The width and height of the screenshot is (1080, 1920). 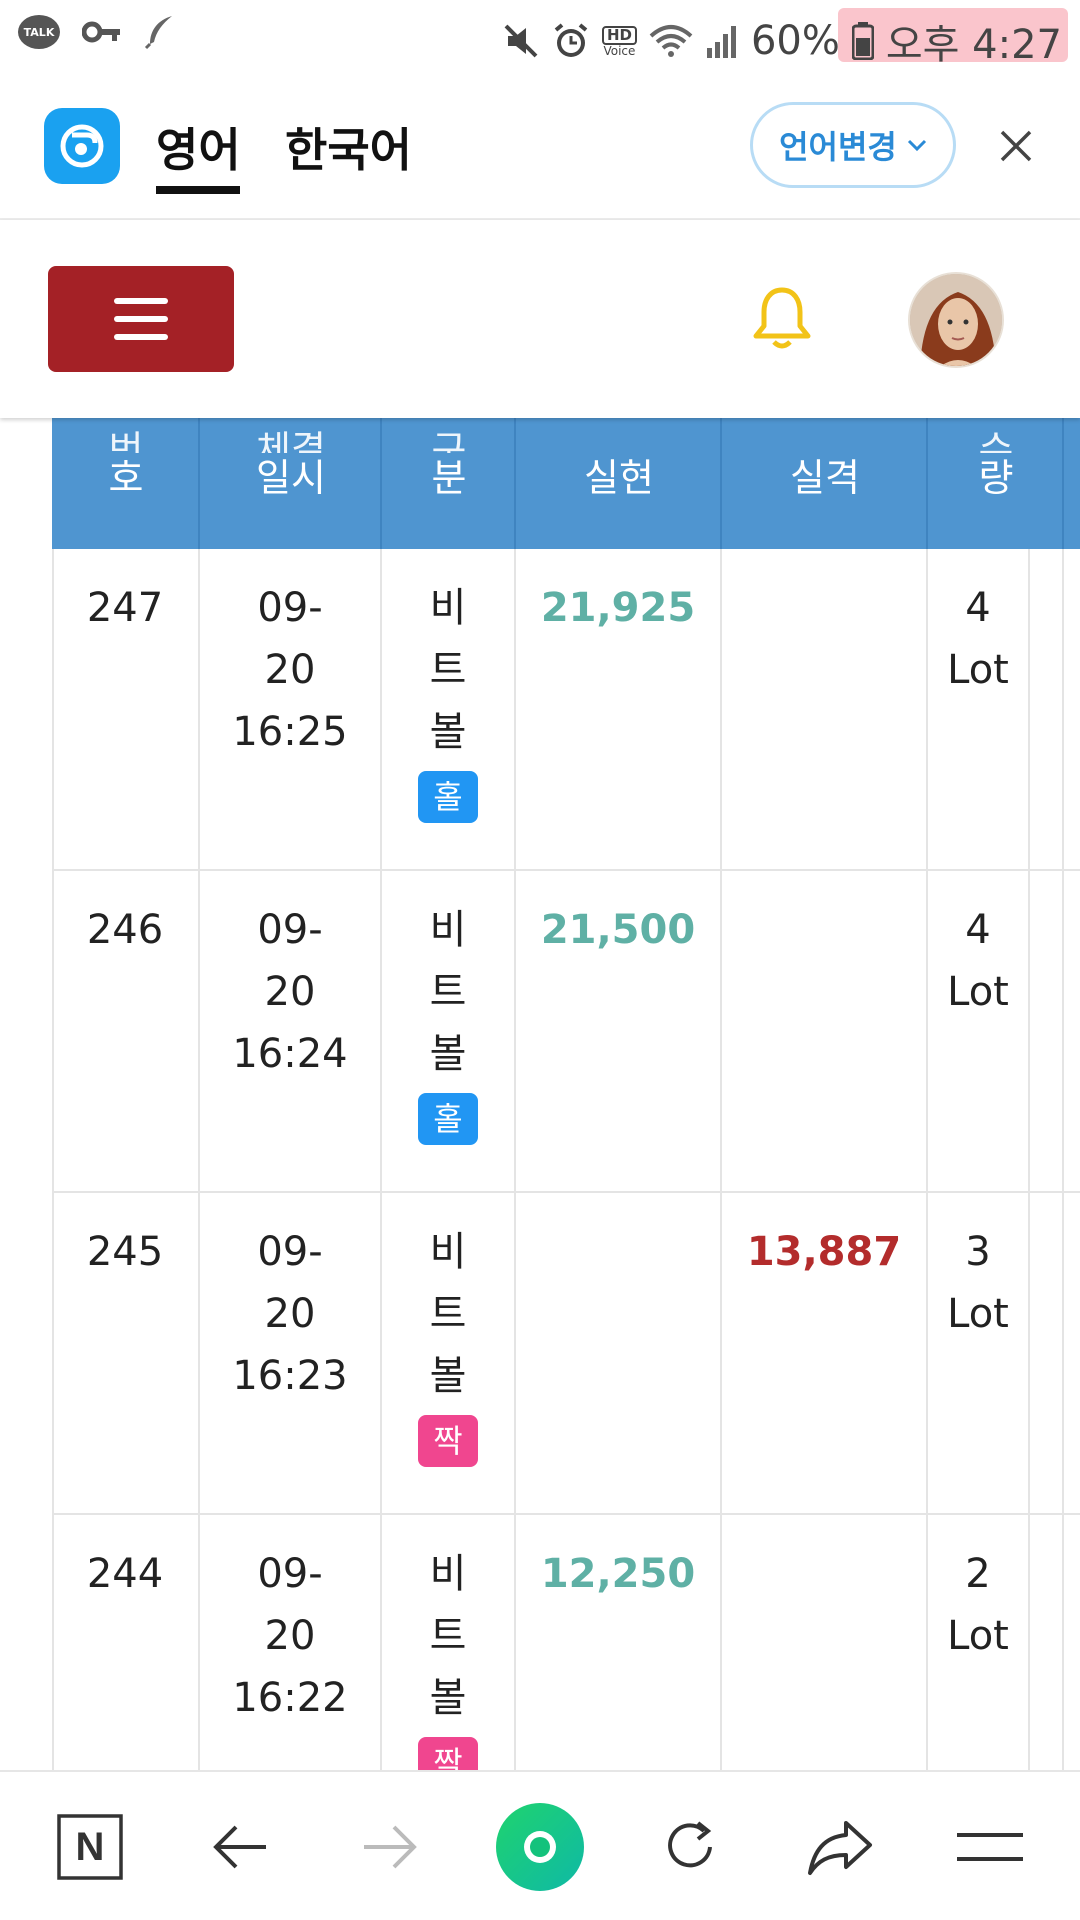 What do you see at coordinates (618, 930) in the screenshot?
I see `realized-amount: 21,500` at bounding box center [618, 930].